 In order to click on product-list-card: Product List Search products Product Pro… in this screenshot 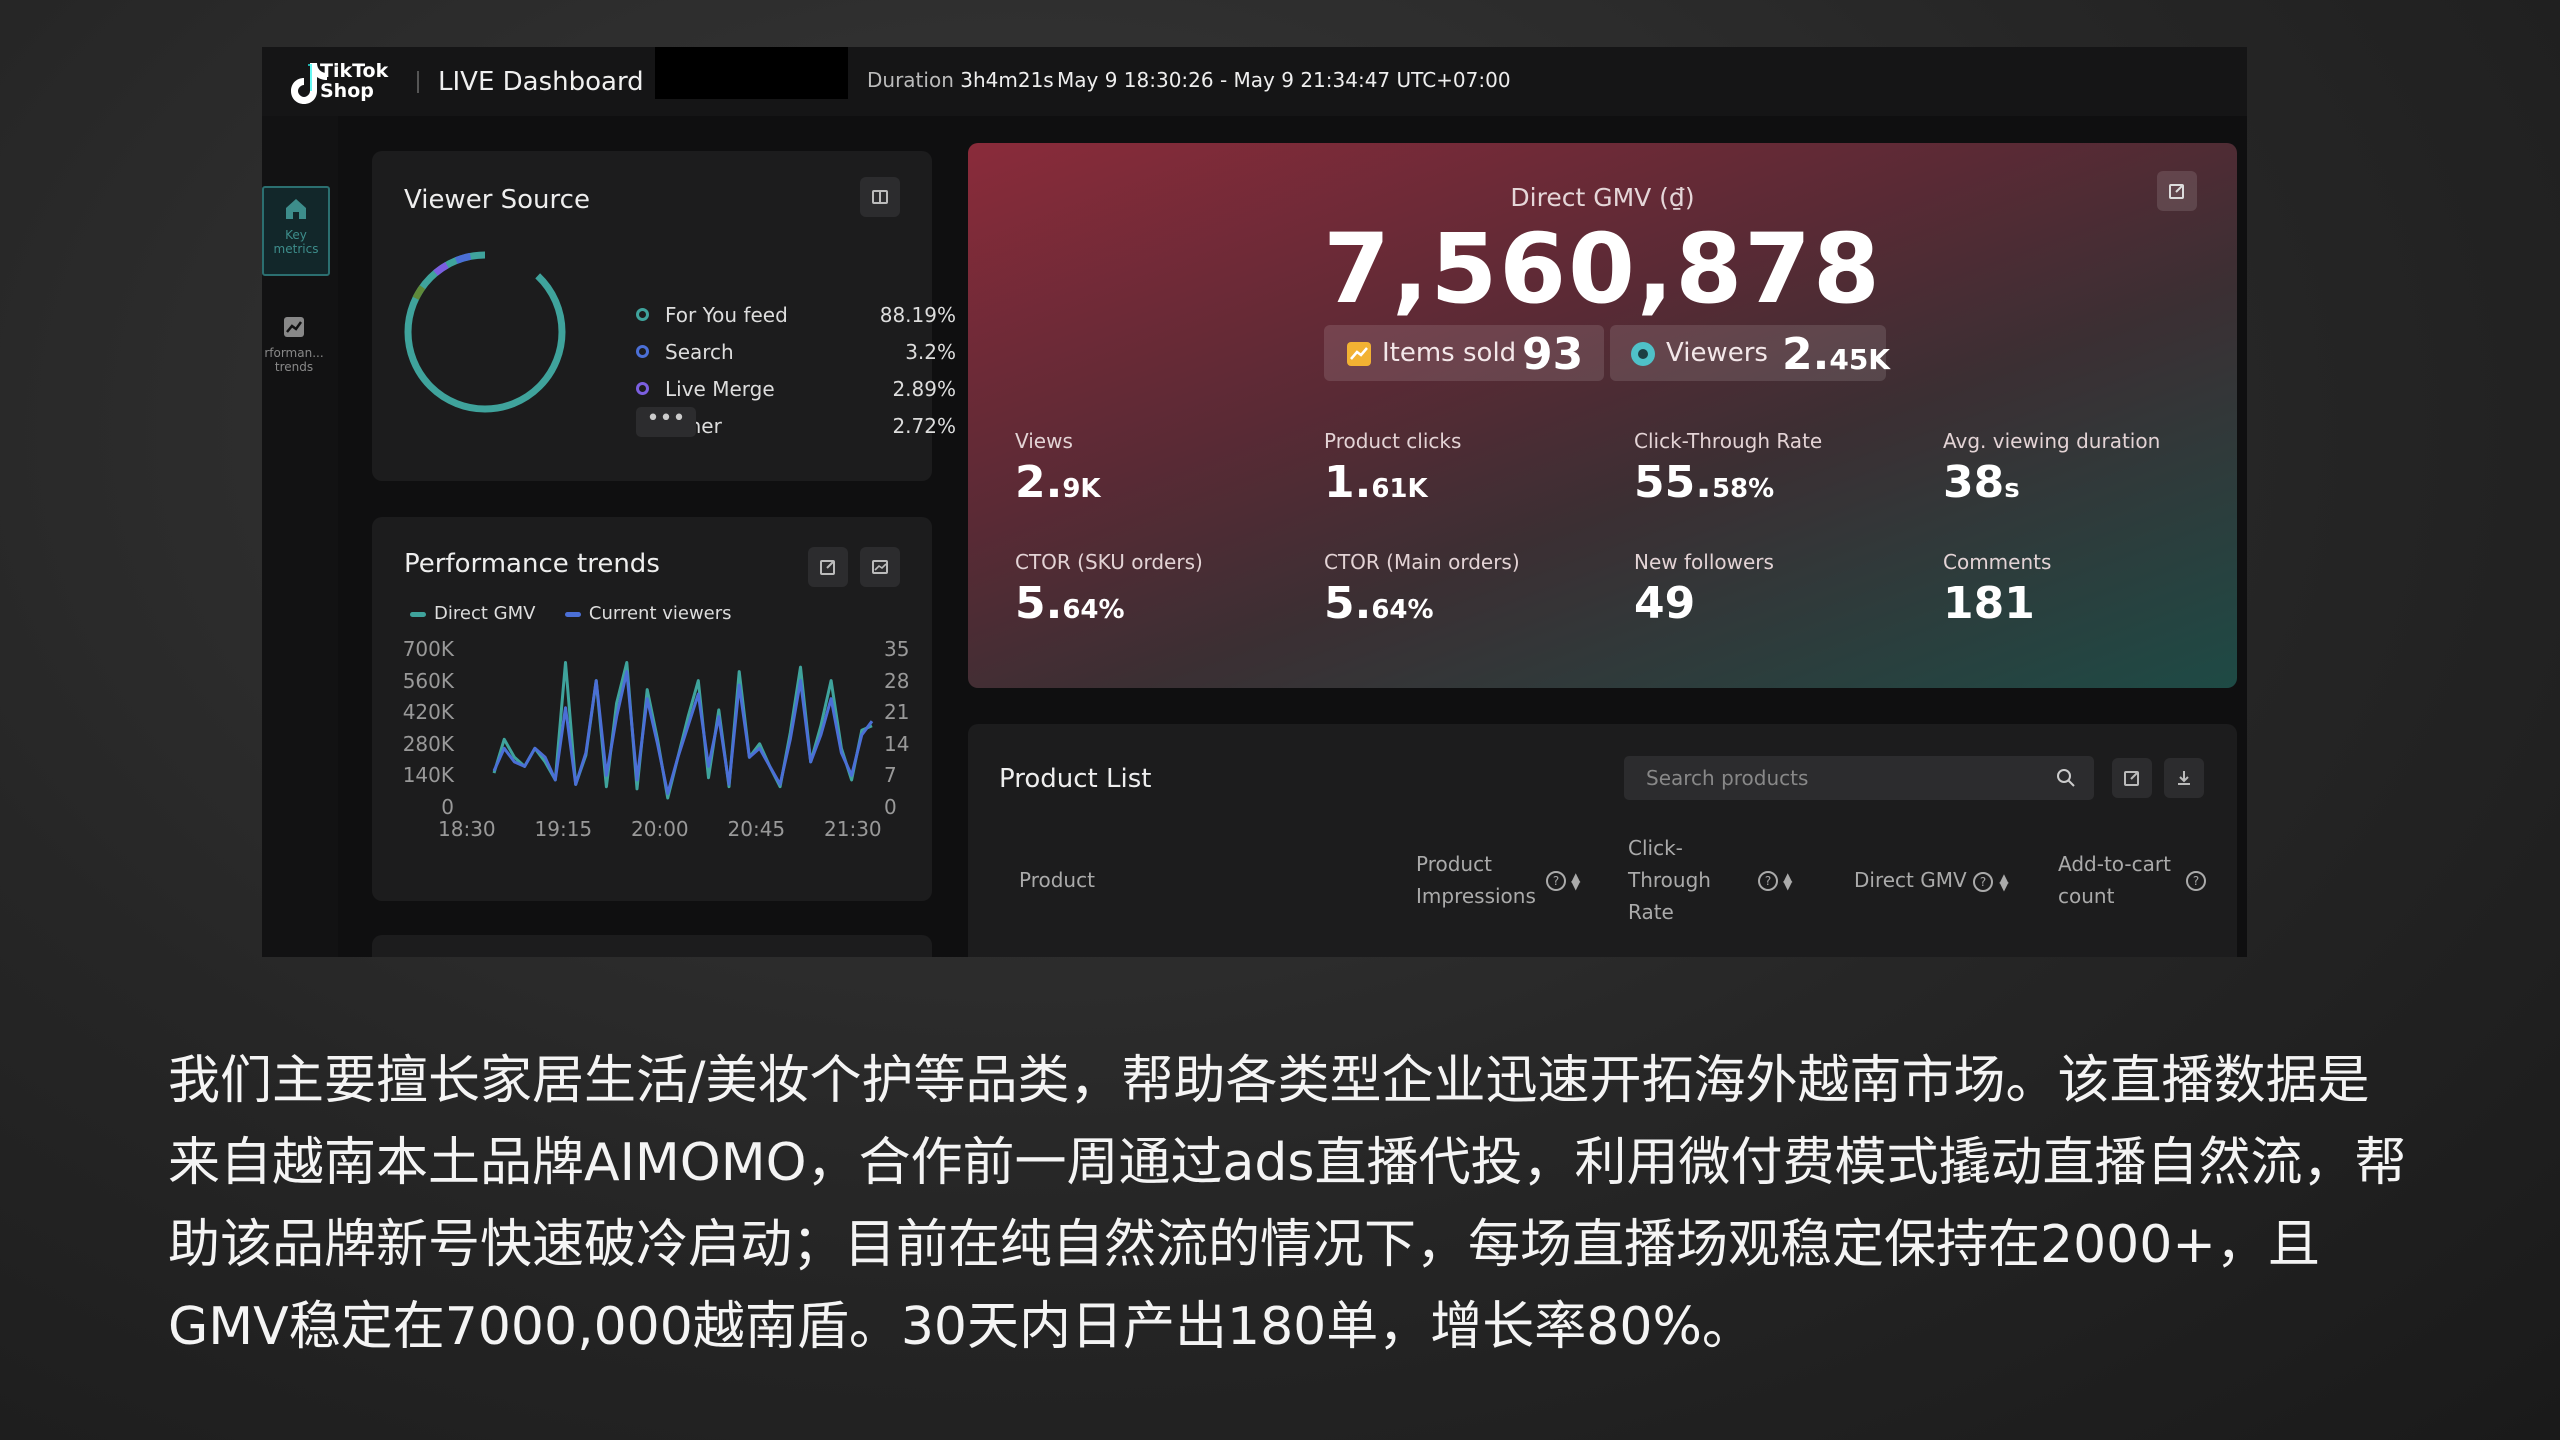, I will do `click(1602, 840)`.